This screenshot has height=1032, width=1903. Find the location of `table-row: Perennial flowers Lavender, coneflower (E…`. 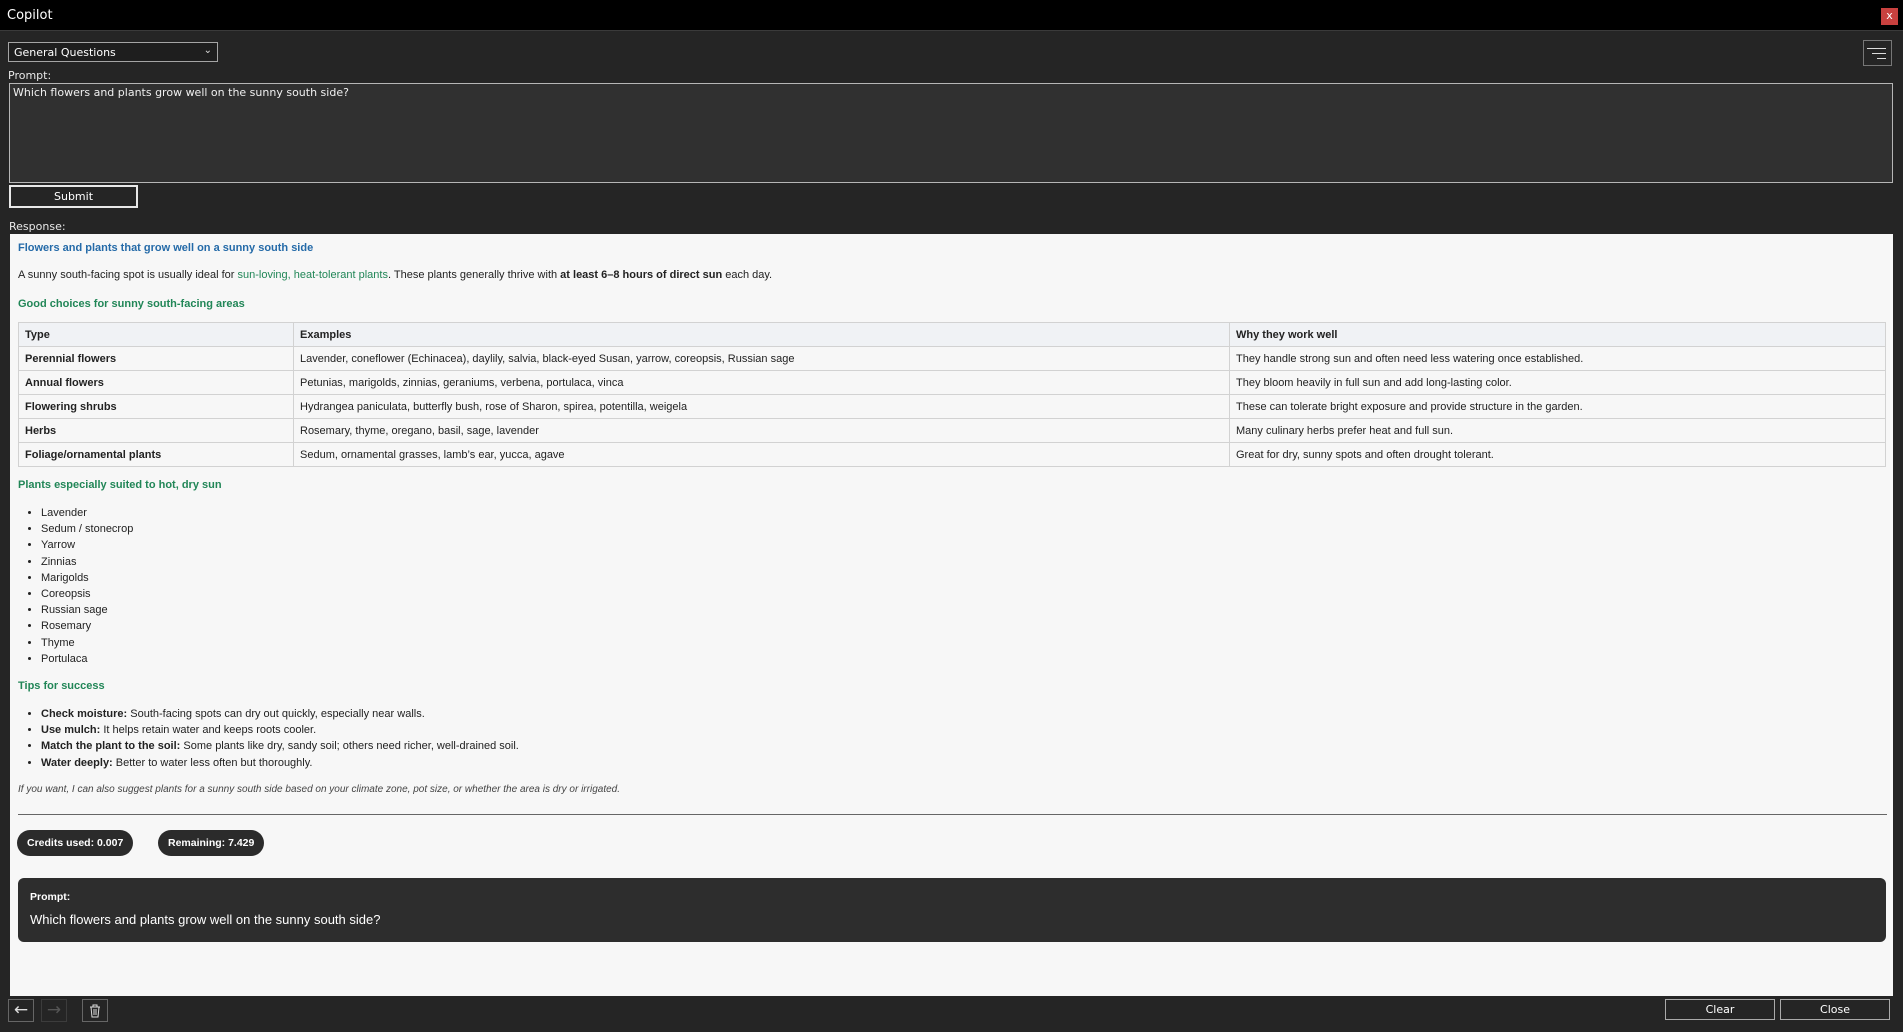

table-row: Perennial flowers Lavender, coneflower (E… is located at coordinates (952, 358).